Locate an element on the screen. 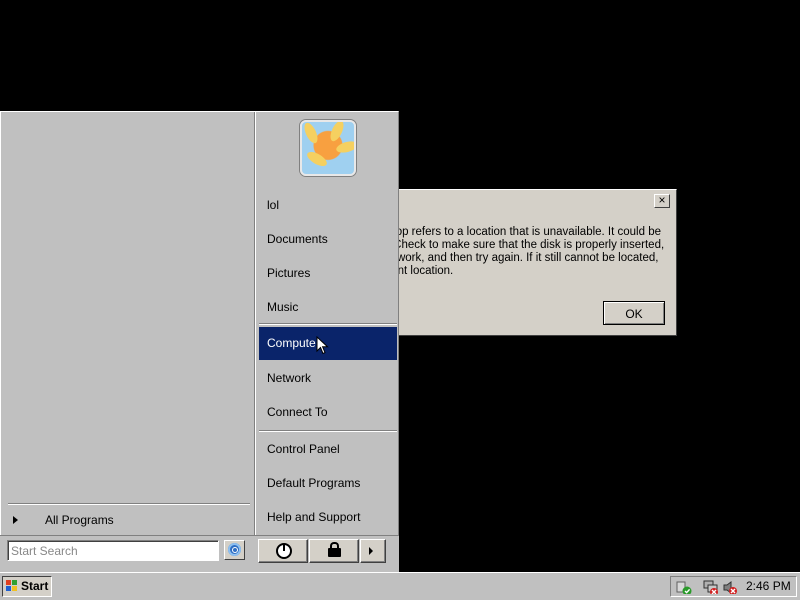 The image size is (800, 600). start-button: Start is located at coordinates (27, 586).